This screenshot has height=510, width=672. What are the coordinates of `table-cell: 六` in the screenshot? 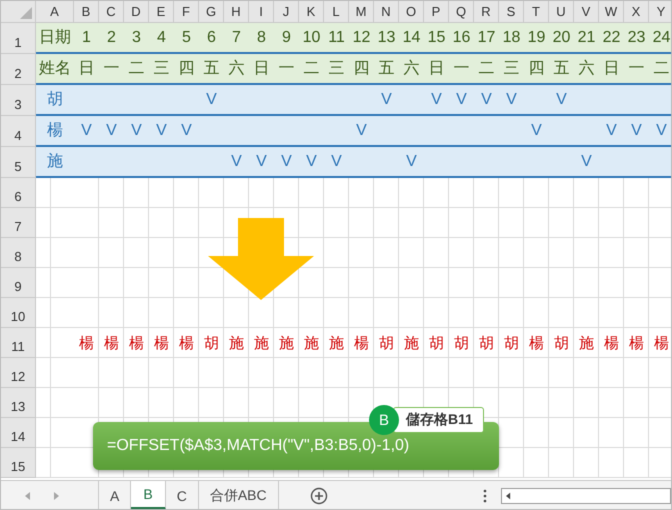 It's located at (586, 69).